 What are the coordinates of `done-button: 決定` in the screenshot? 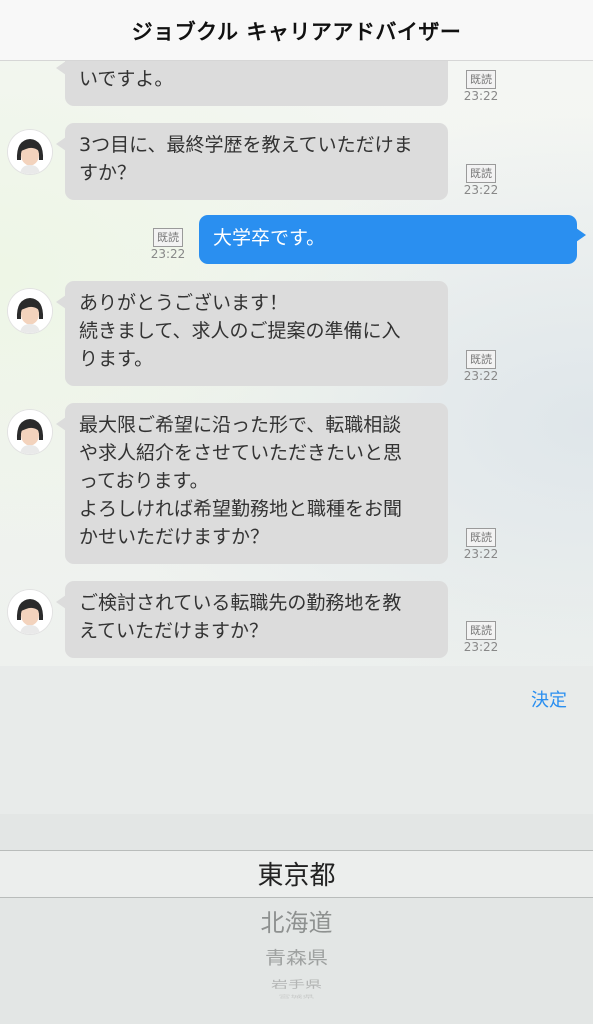 It's located at (549, 699).